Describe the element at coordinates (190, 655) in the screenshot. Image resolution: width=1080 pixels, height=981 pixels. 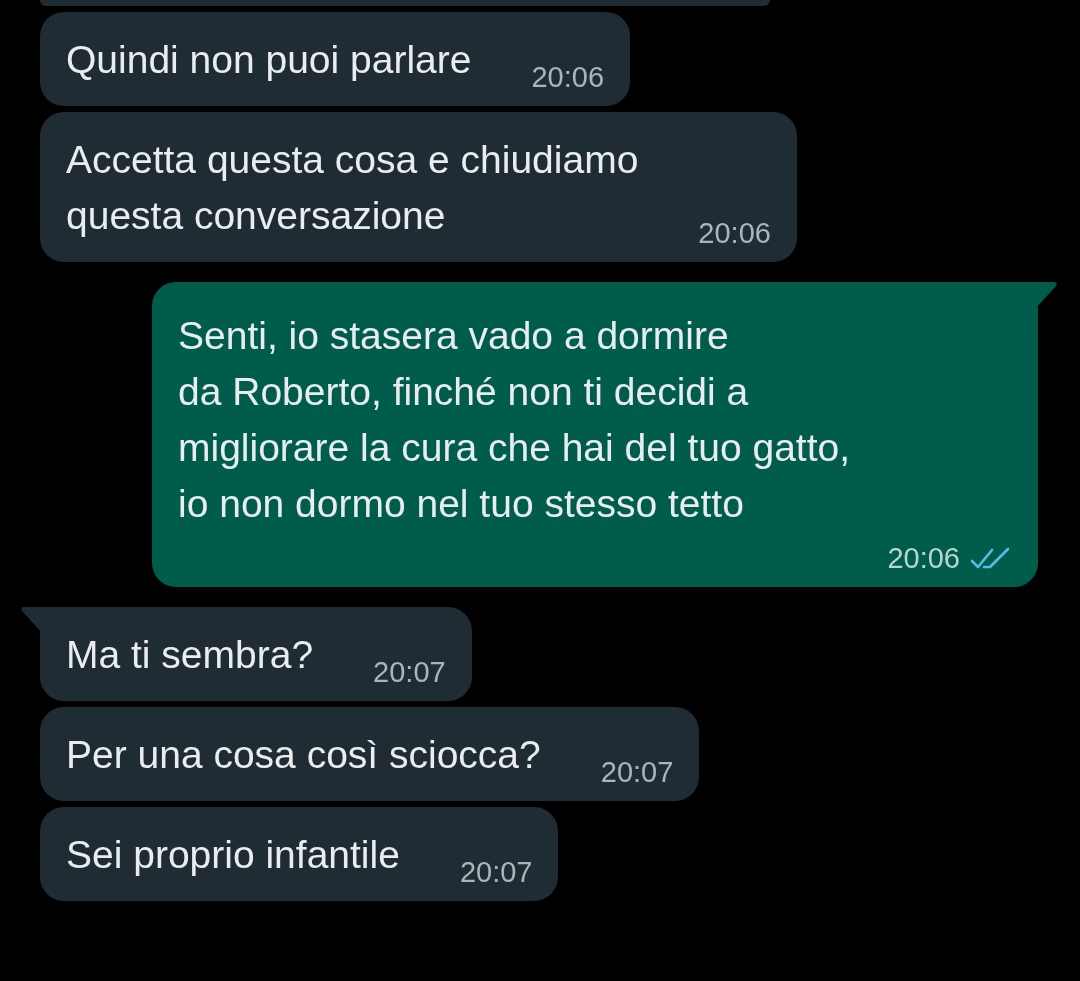
I see `message-text: Ma ti sembra?` at that location.